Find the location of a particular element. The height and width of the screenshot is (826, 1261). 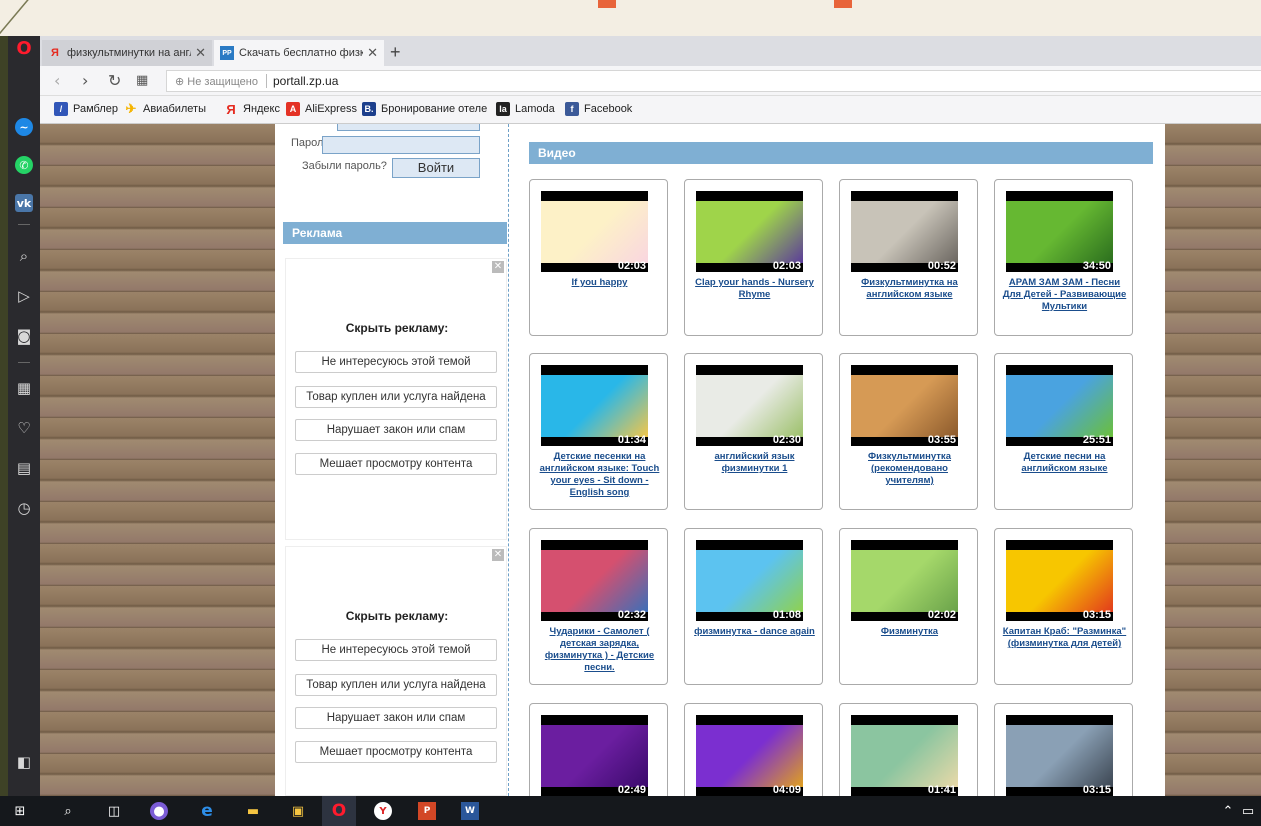

video-card: 00:52 Физкультминутка на английском языке is located at coordinates (908, 257).